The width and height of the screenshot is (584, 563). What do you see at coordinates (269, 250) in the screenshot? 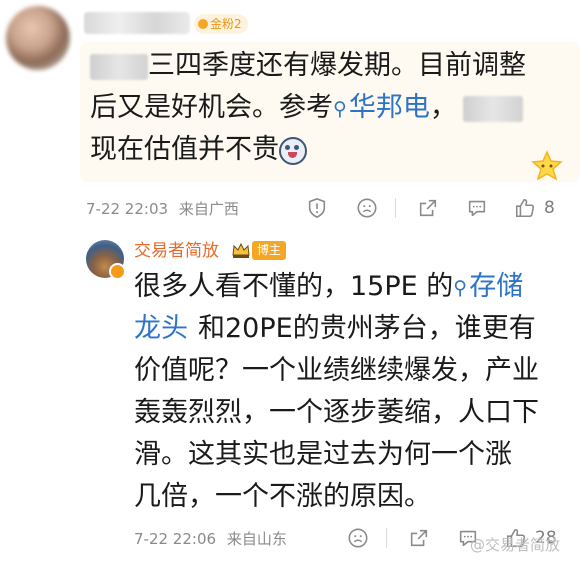
I see `author-badge: 博主` at bounding box center [269, 250].